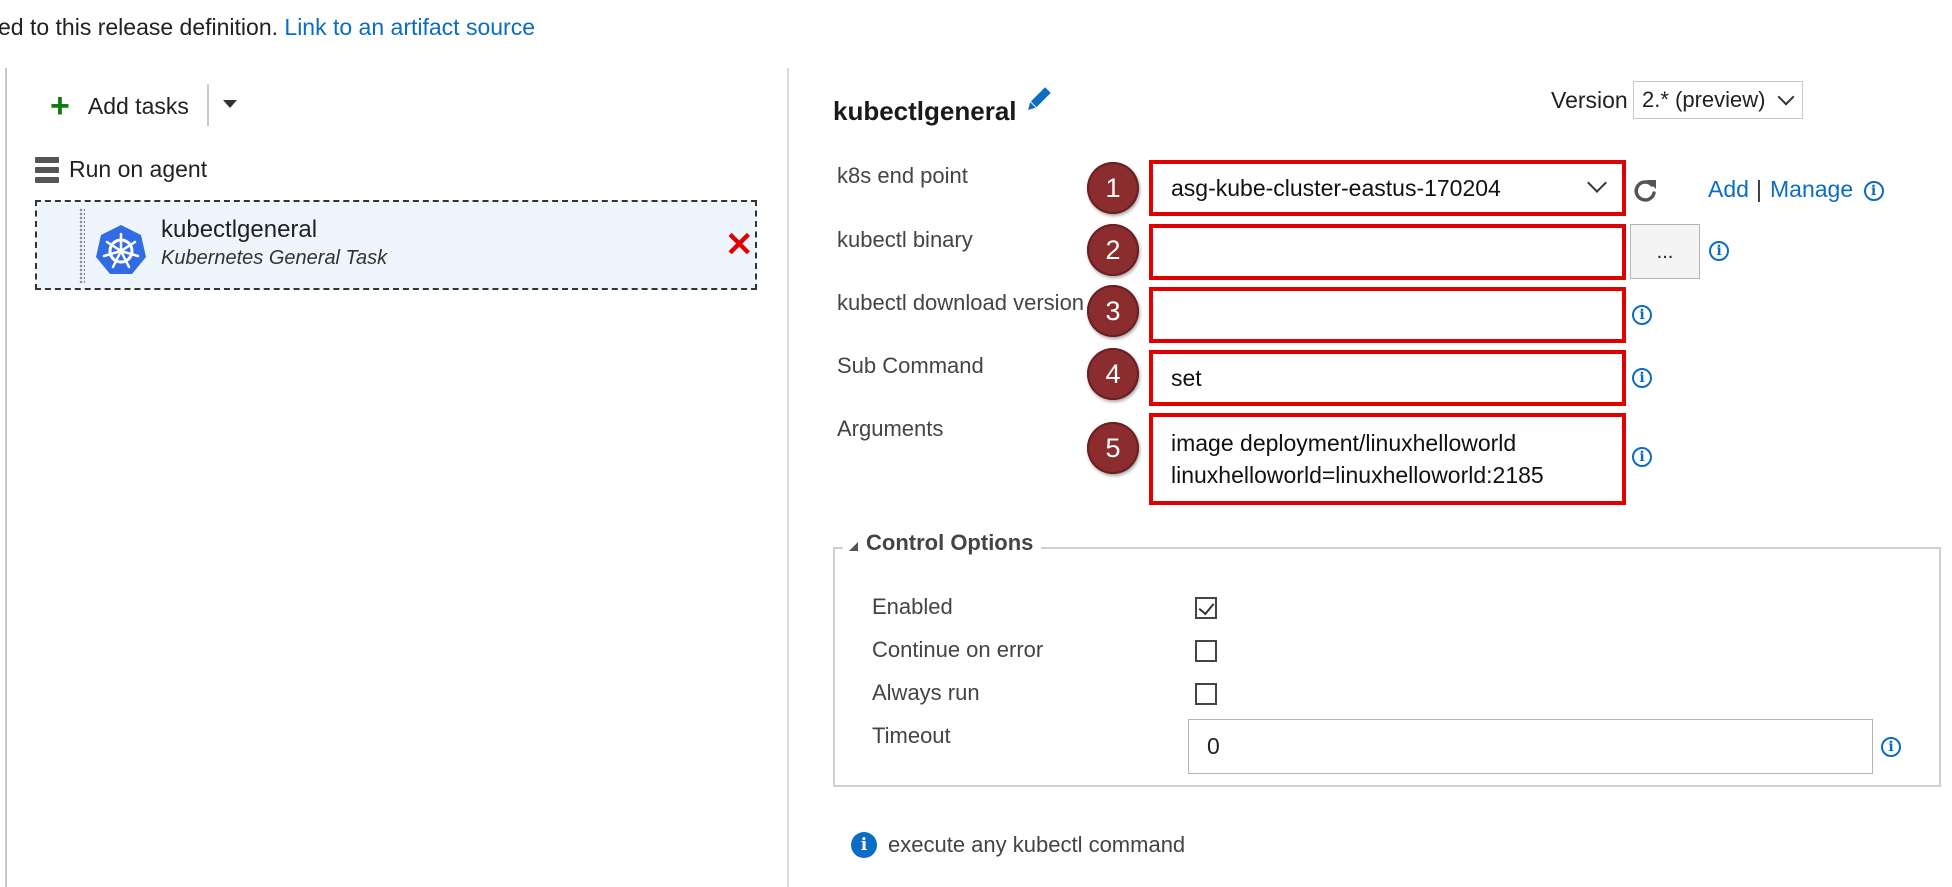 The height and width of the screenshot is (887, 1952). I want to click on drag-handle, so click(82, 246).